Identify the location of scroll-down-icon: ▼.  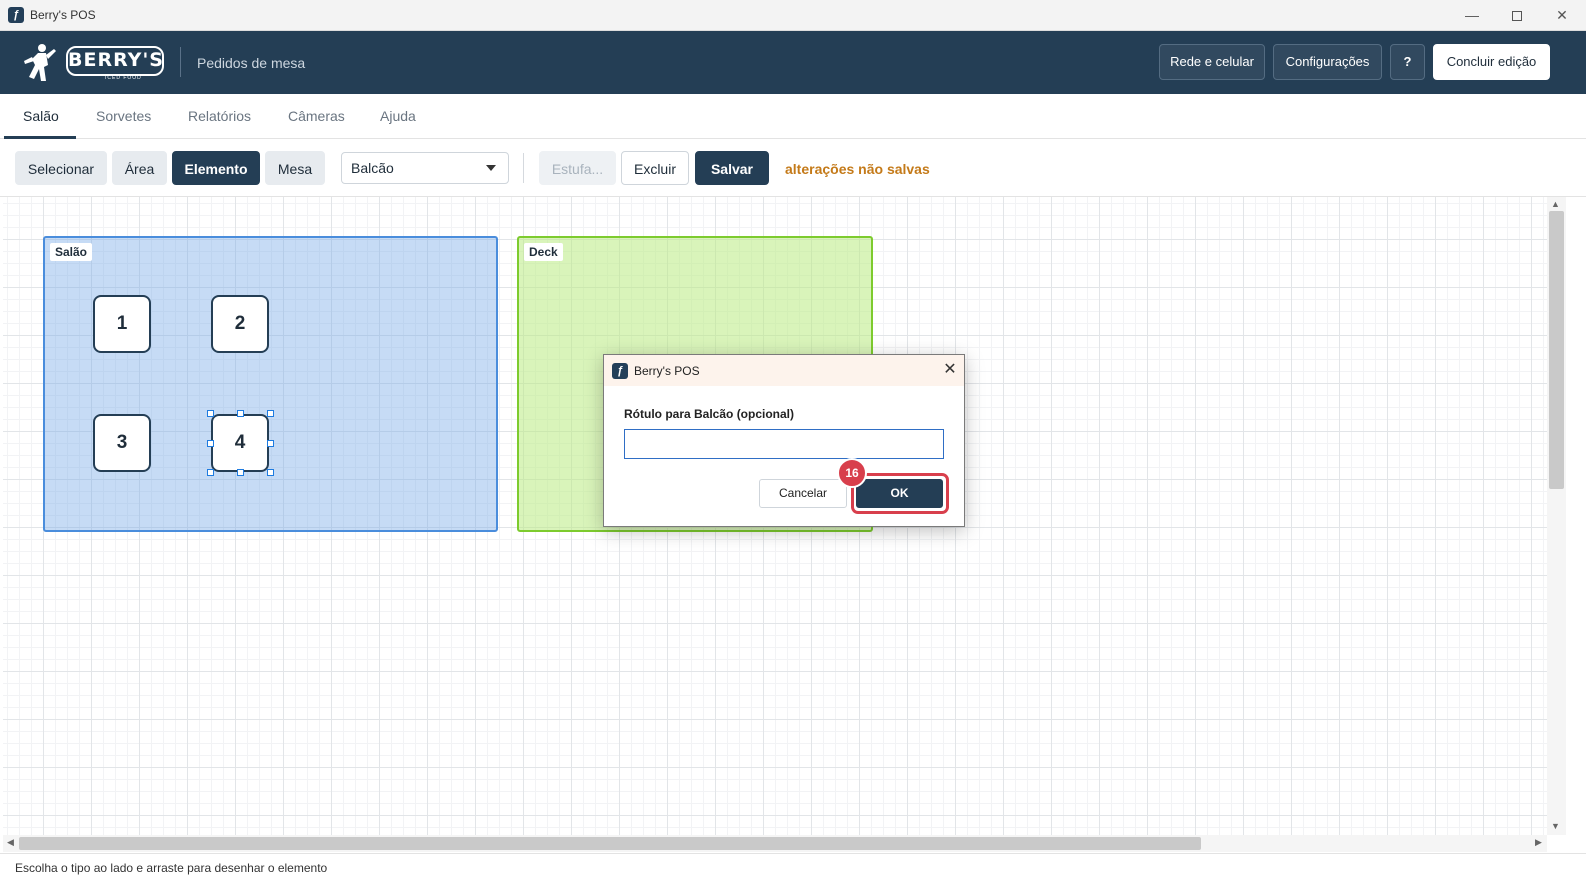
(1555, 826).